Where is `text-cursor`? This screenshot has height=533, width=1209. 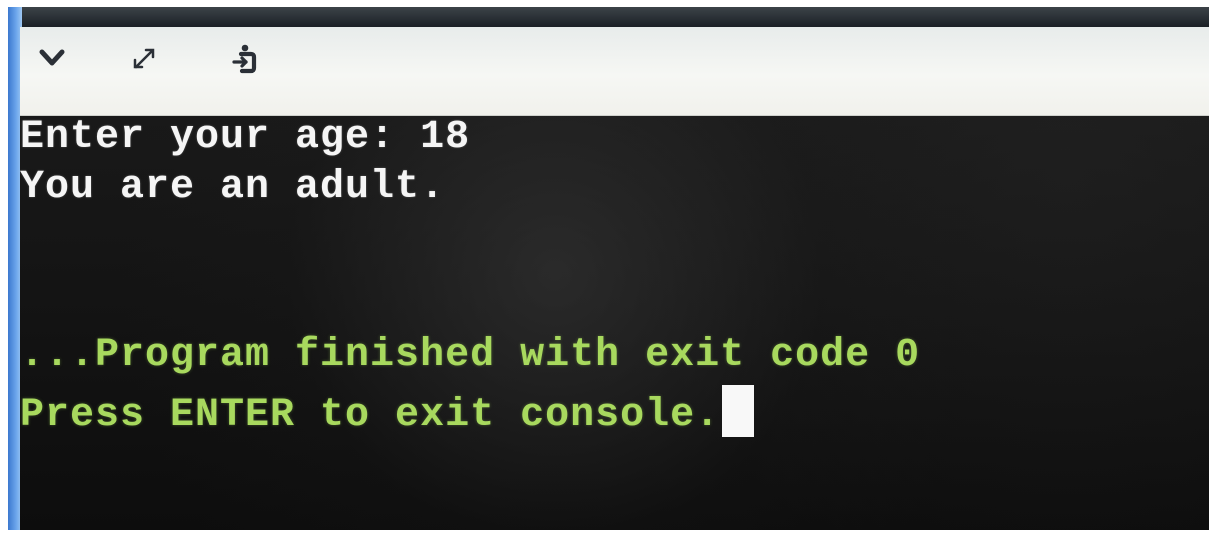
text-cursor is located at coordinates (738, 411).